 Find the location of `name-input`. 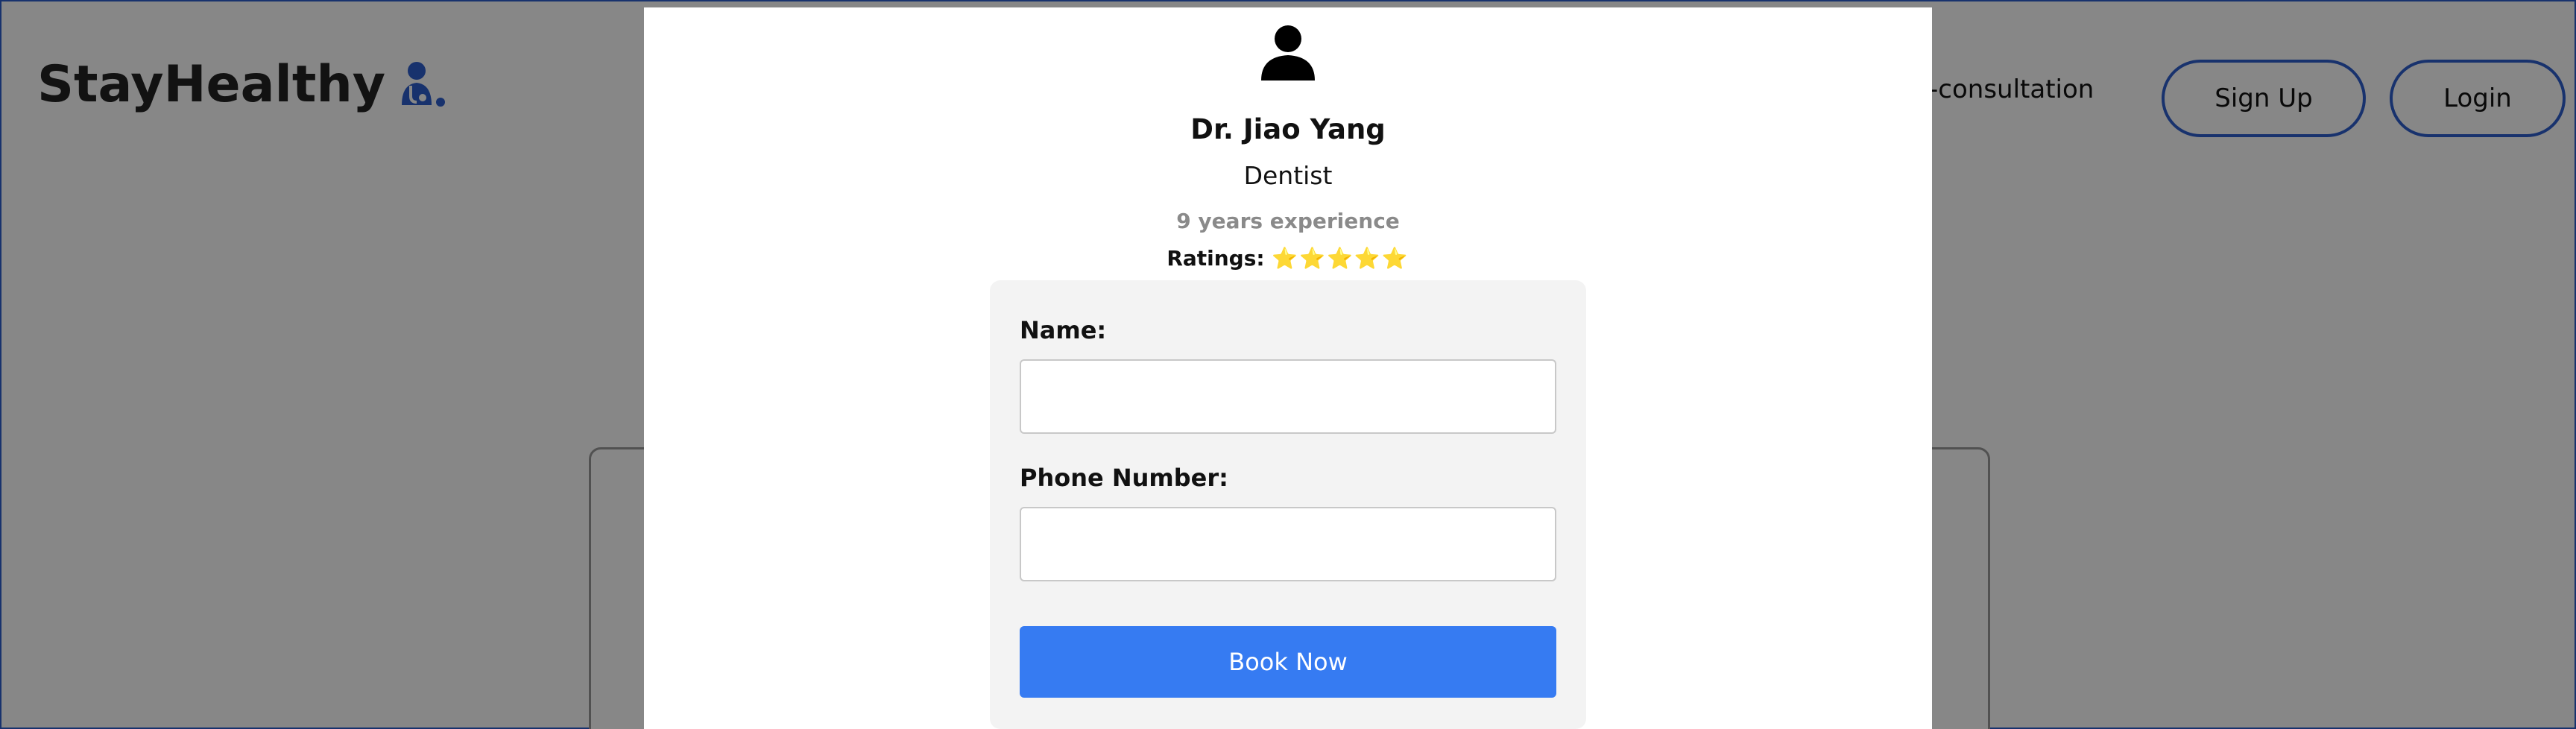

name-input is located at coordinates (1288, 397).